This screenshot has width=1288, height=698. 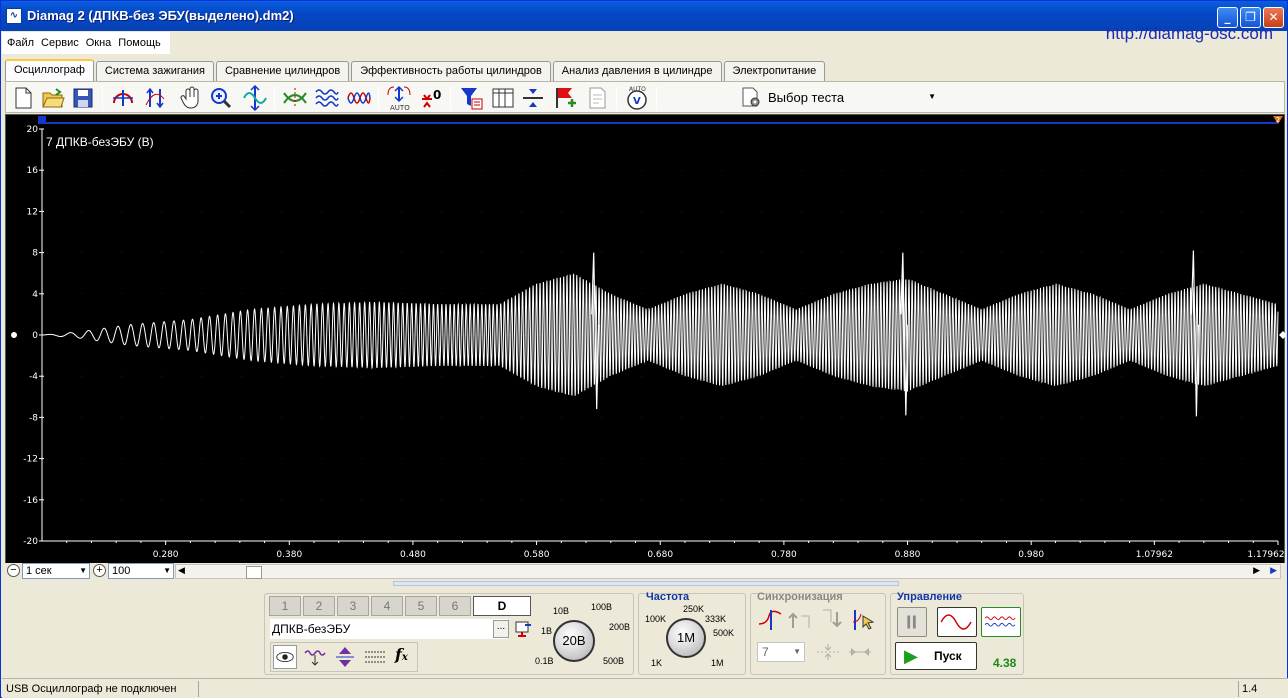 I want to click on tab-cylinder-efficiency: Эффективность работы цилиндров, so click(x=451, y=71).